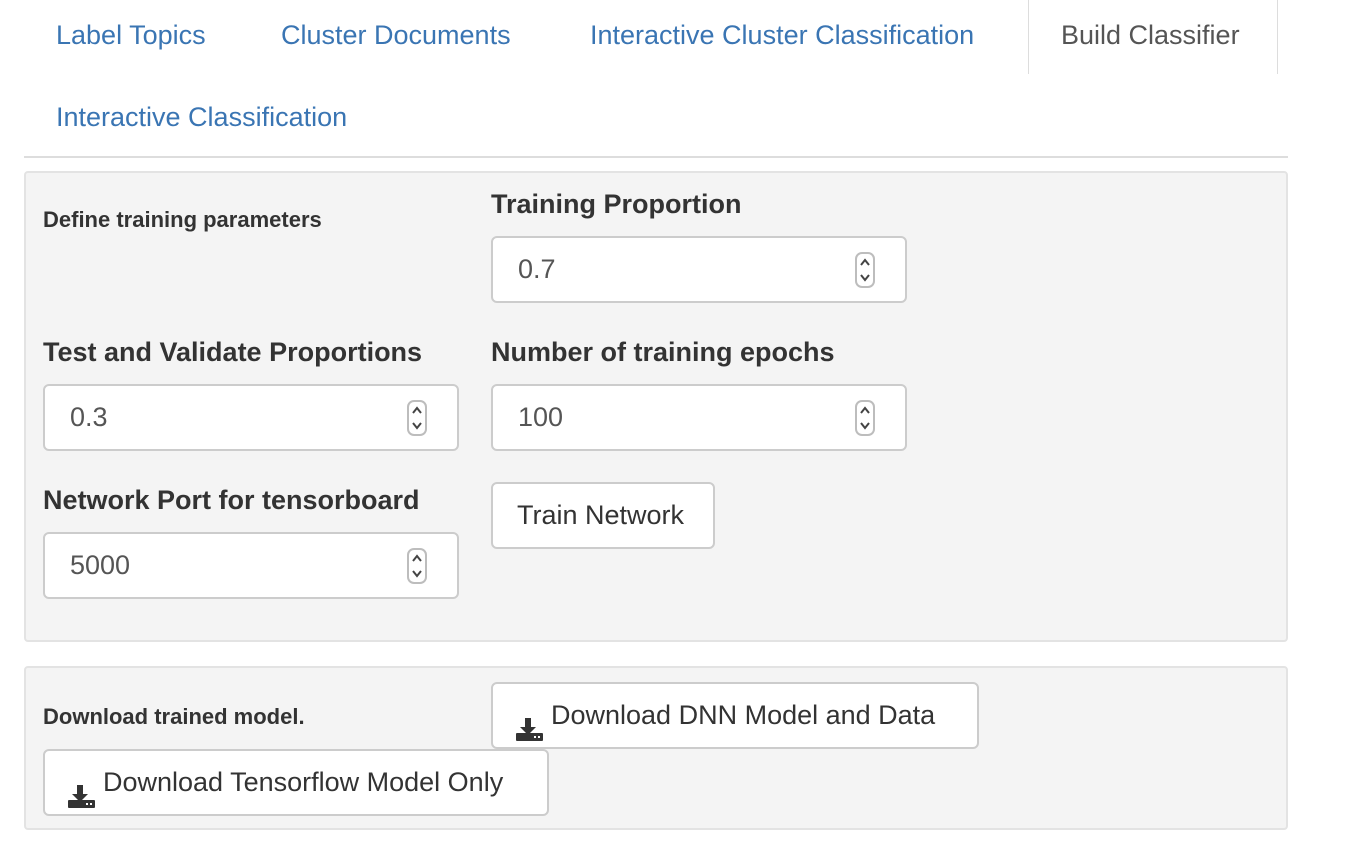  I want to click on test-validate-value: 0.3, so click(89, 417).